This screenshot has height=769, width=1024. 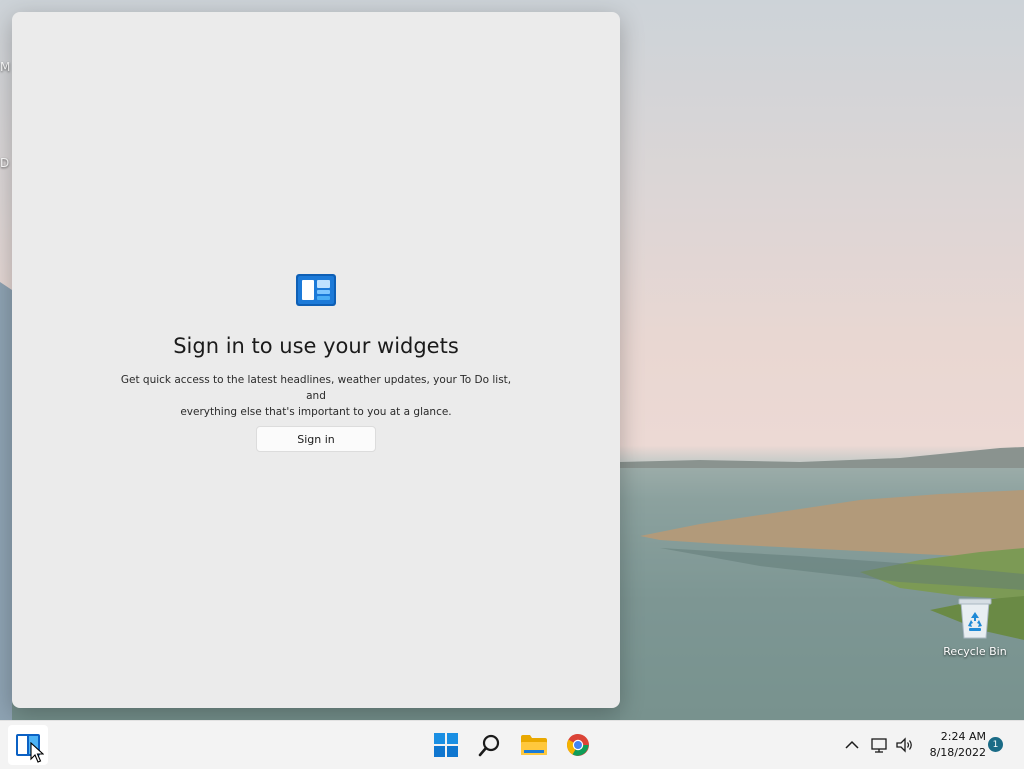 I want to click on panel-title: Sign in to use your widgets, so click(x=316, y=346).